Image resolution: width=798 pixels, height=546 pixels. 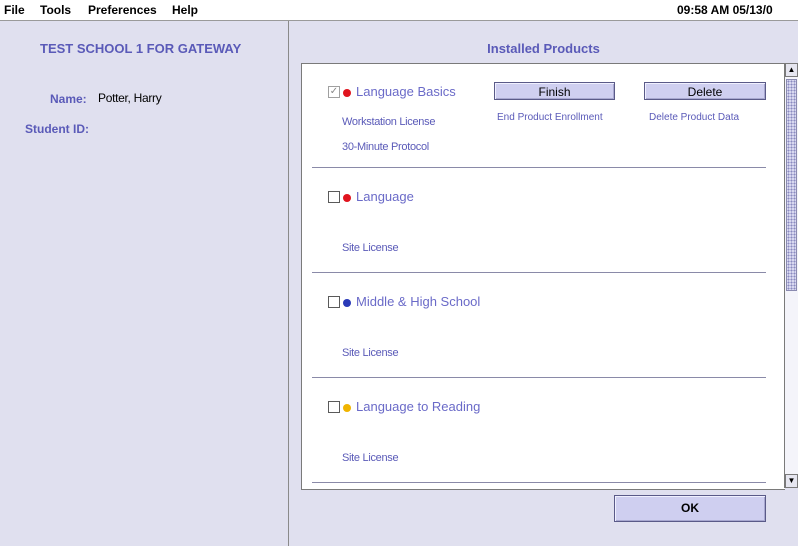 I want to click on product-name: Language to Reading, so click(x=418, y=406).